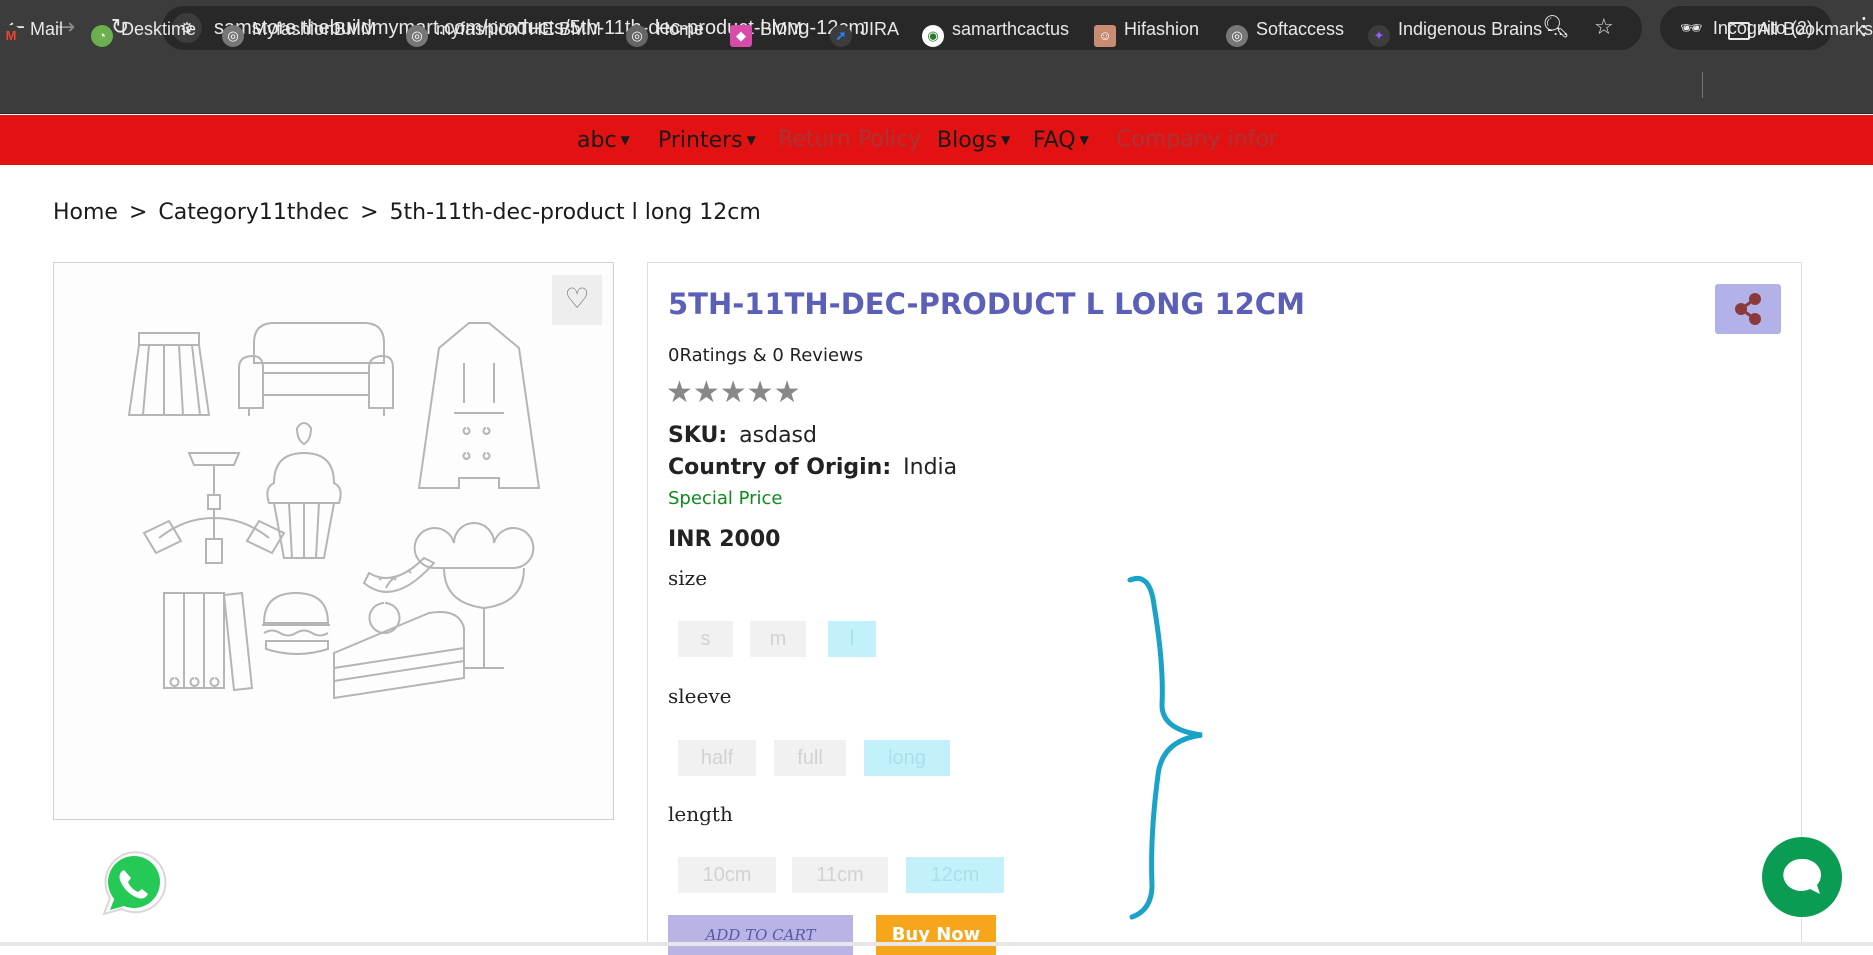  What do you see at coordinates (698, 435) in the screenshot?
I see `sku-label: SKU:` at bounding box center [698, 435].